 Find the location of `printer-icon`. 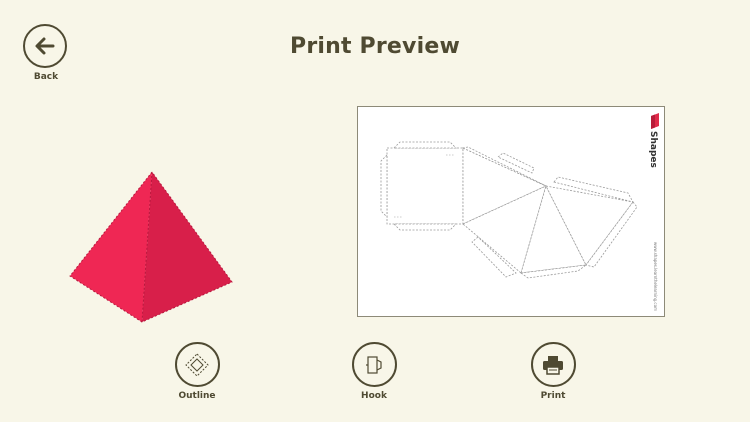

printer-icon is located at coordinates (553, 365).